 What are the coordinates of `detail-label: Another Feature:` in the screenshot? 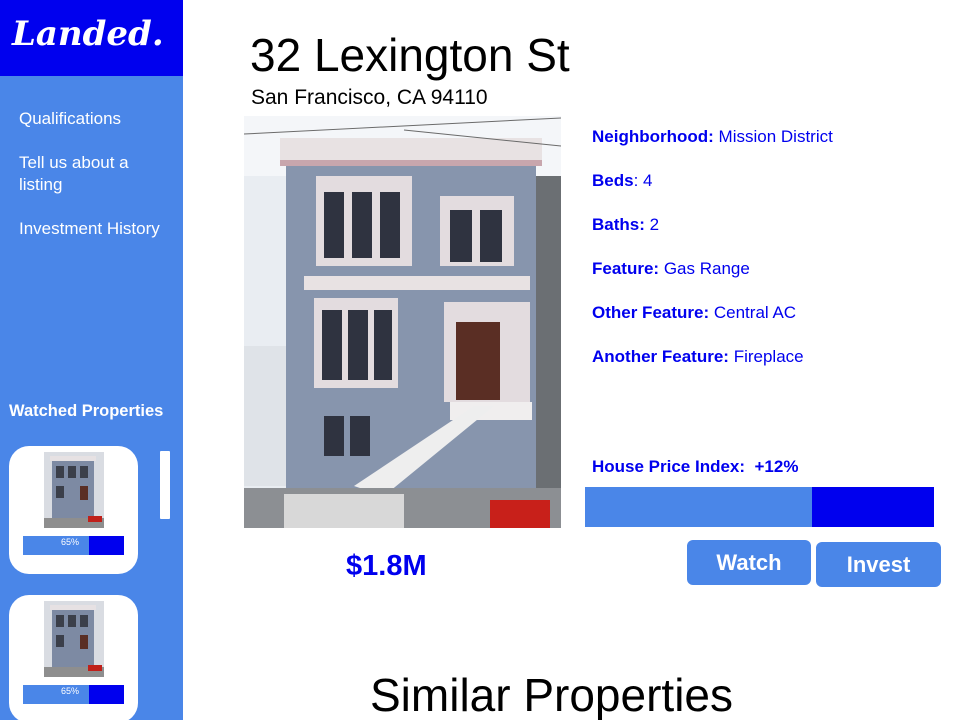 It's located at (660, 356).